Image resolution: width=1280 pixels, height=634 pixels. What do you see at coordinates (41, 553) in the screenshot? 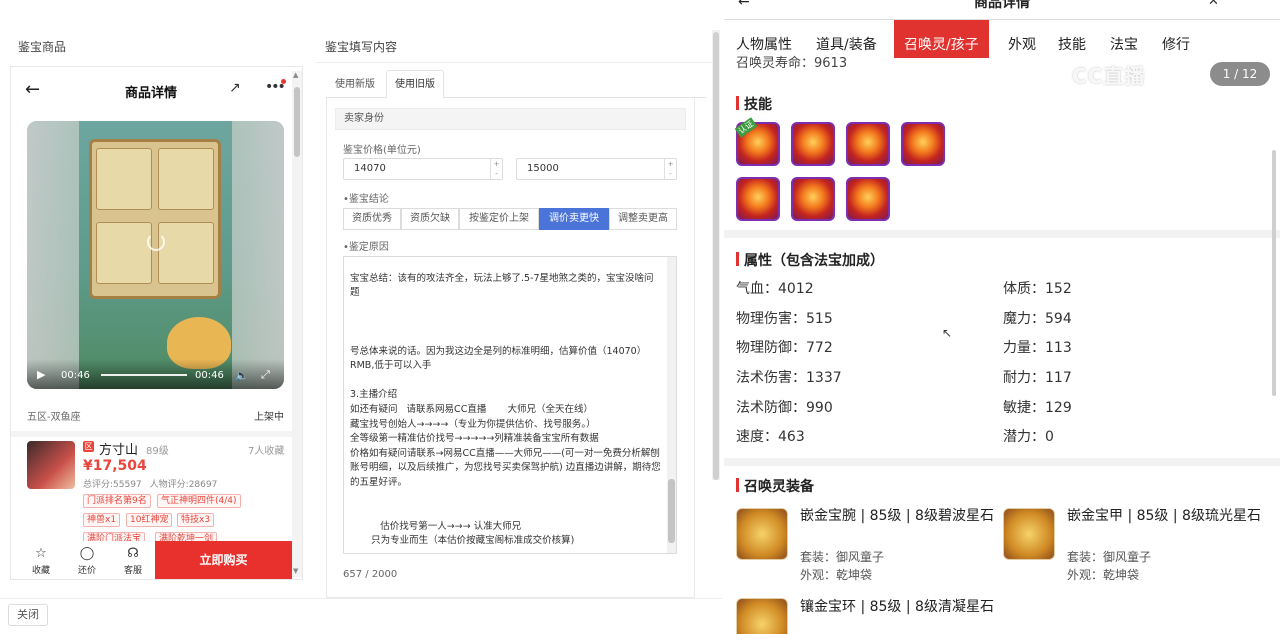
I see `star-icon: ☆` at bounding box center [41, 553].